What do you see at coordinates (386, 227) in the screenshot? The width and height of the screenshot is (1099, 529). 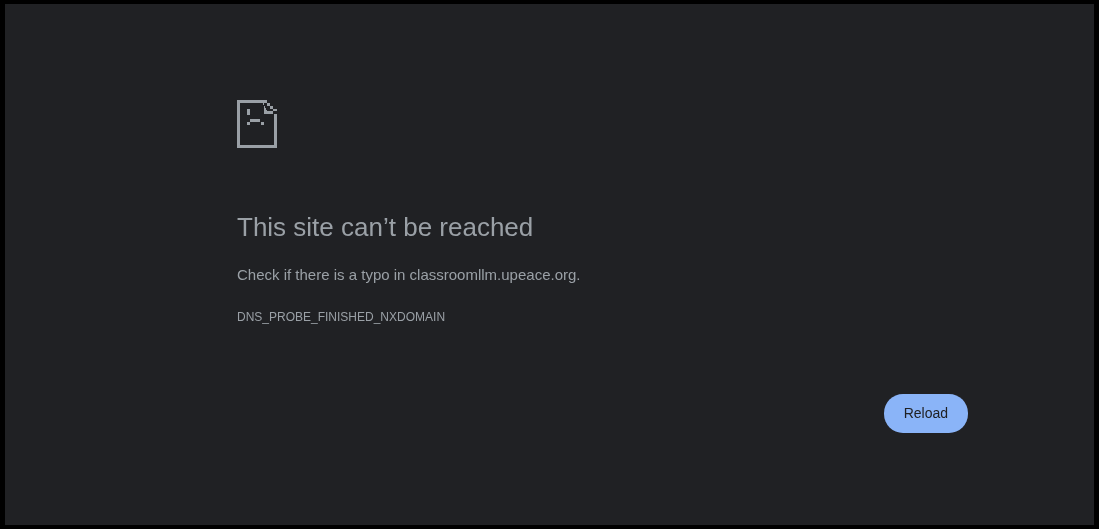 I see `error-heading: This site can’t be reached` at bounding box center [386, 227].